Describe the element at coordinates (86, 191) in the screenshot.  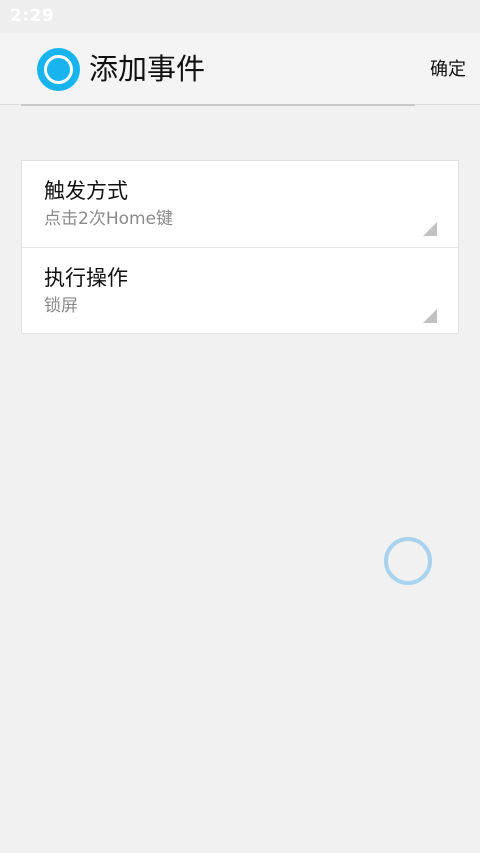
I see `trigger-mode-label: 触发方式` at that location.